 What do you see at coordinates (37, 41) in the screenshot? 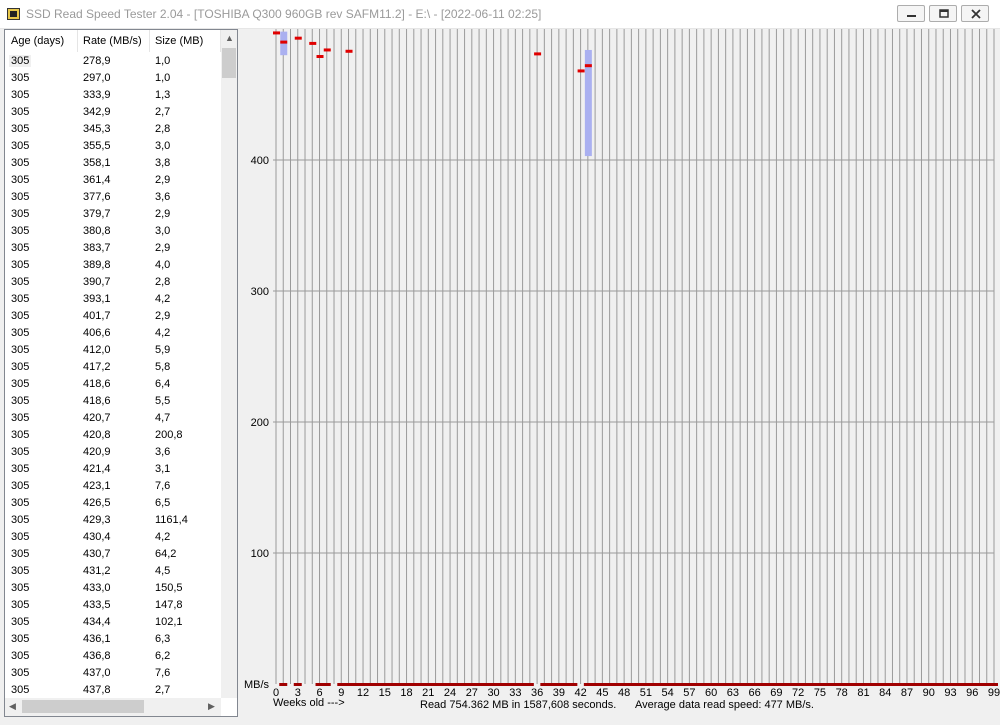
I see `column-header-age: Age (days)` at bounding box center [37, 41].